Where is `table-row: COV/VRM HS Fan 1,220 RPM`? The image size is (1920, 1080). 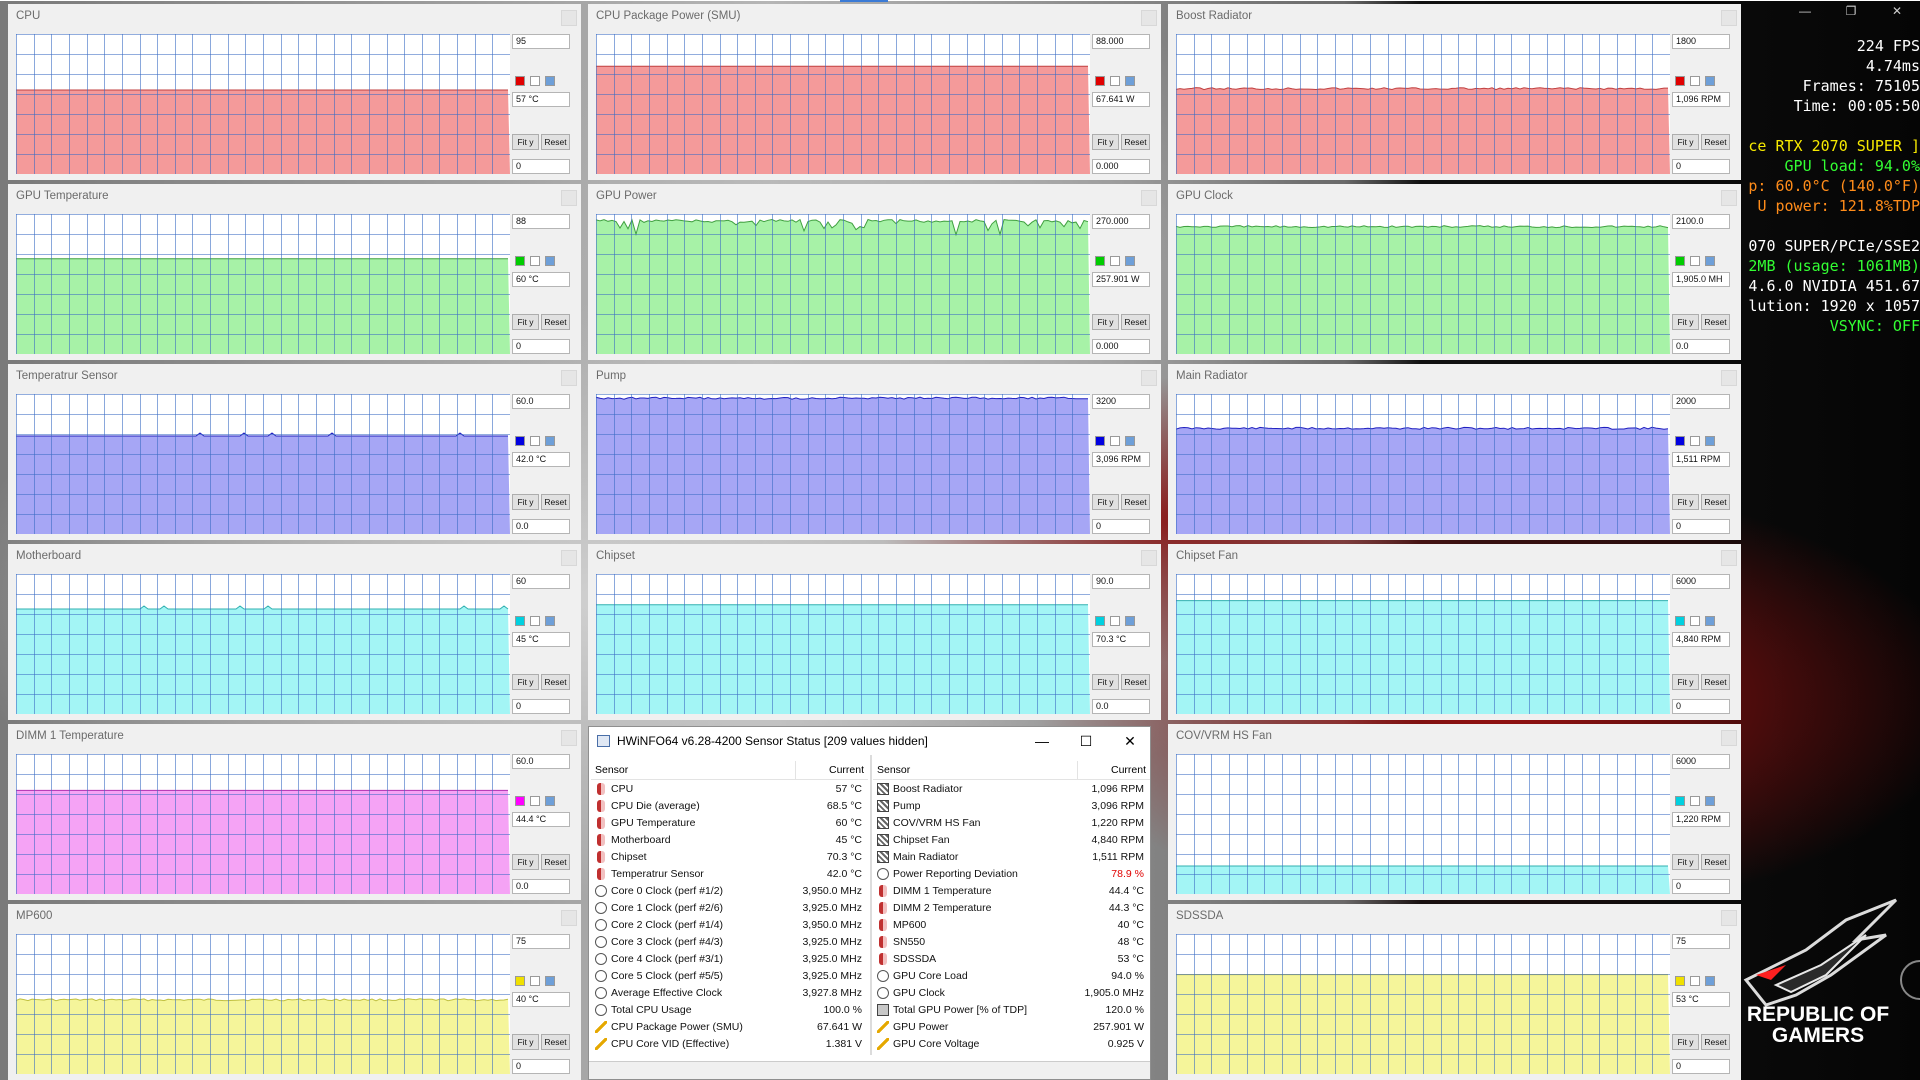 table-row: COV/VRM HS Fan 1,220 RPM is located at coordinates (1011, 822).